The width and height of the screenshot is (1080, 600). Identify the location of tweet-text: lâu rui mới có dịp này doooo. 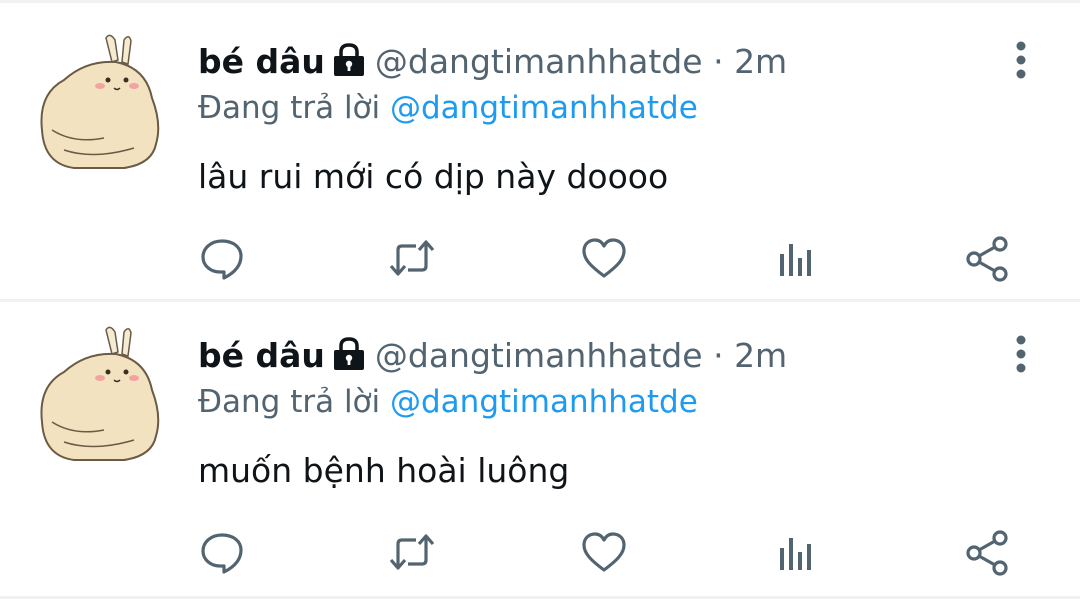
(433, 176).